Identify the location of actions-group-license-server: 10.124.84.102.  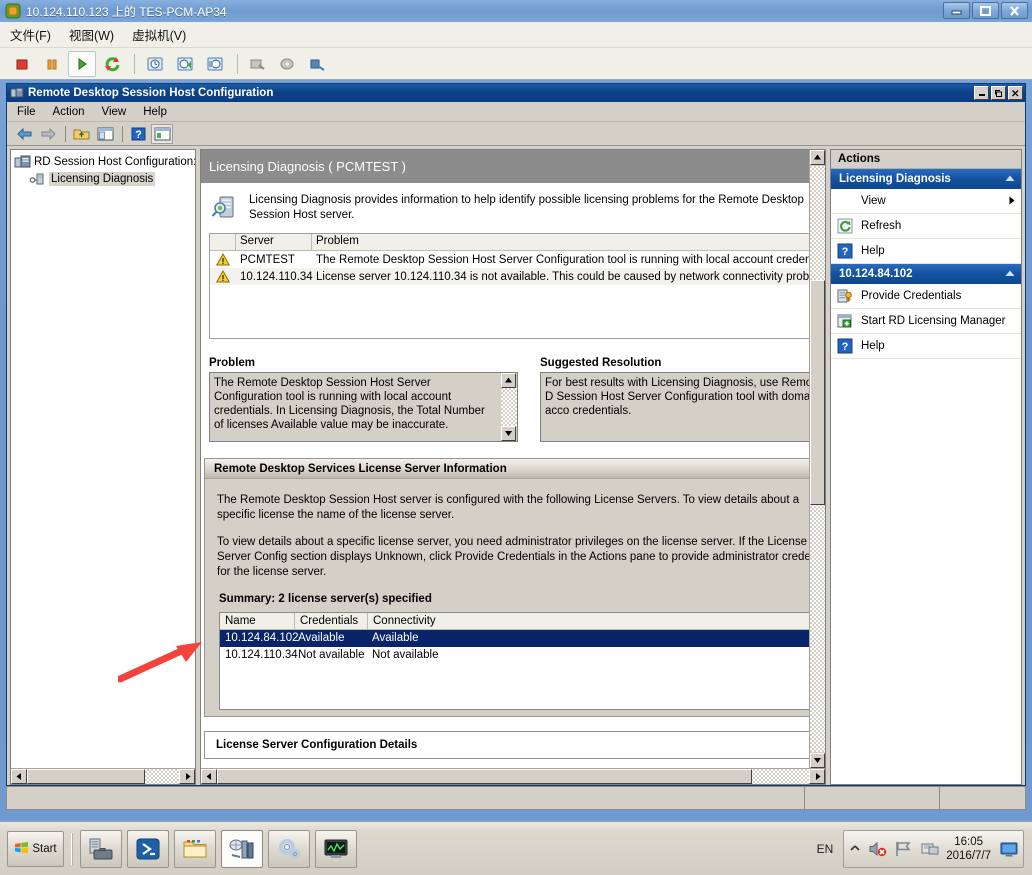
(926, 274).